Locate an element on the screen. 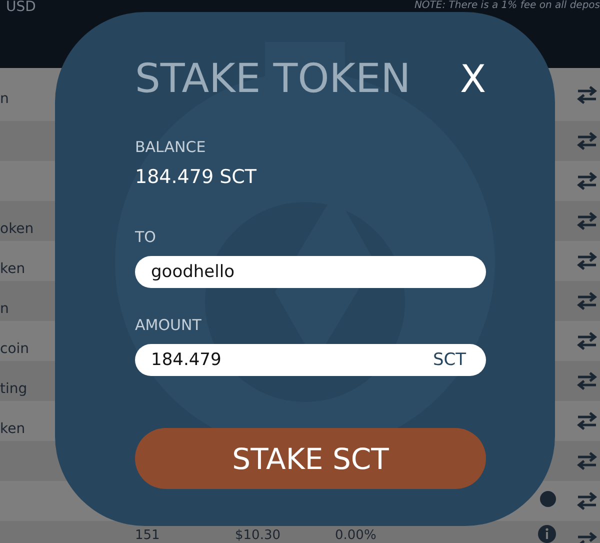 The height and width of the screenshot is (543, 600). to-field: goodhello is located at coordinates (310, 272).